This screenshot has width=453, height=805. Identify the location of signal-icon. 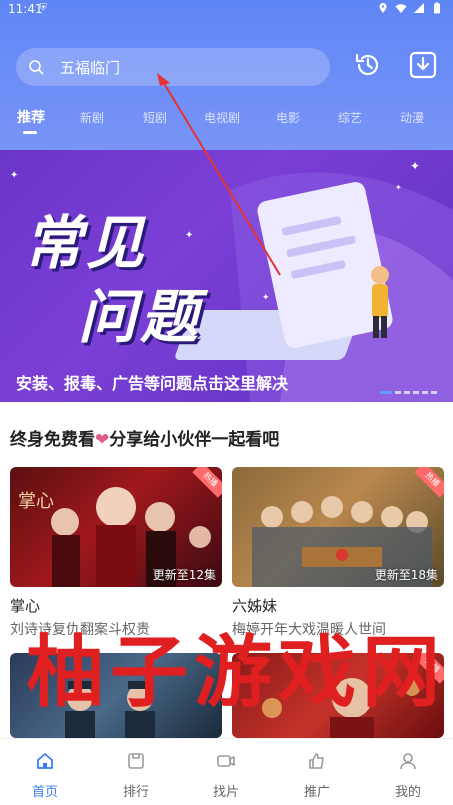
(419, 8).